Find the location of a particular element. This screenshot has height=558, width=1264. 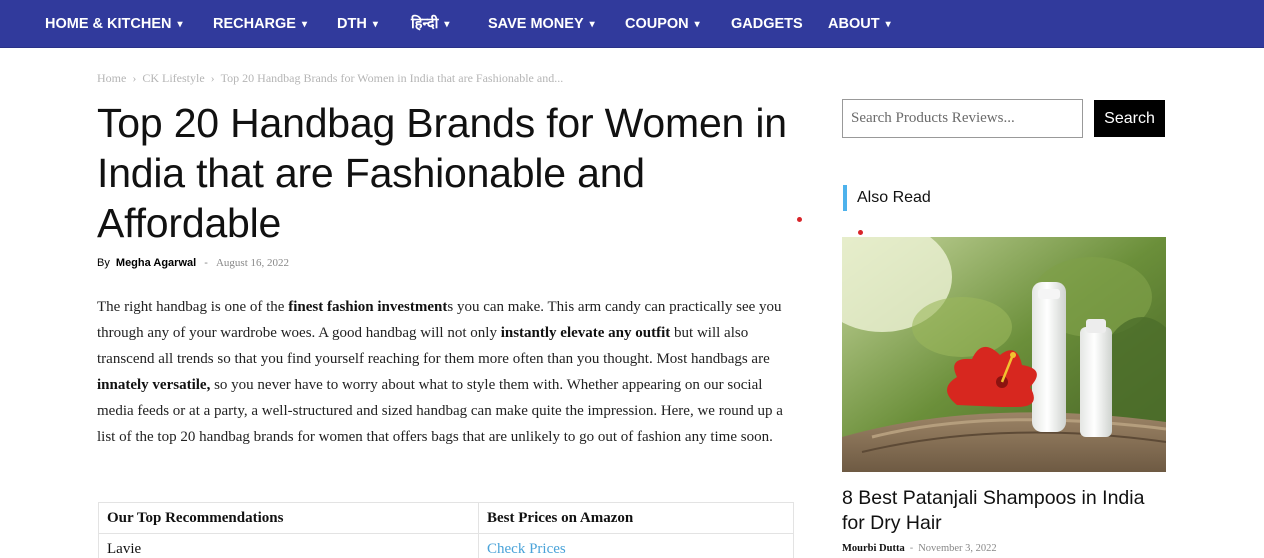

by-label: By is located at coordinates (103, 263).